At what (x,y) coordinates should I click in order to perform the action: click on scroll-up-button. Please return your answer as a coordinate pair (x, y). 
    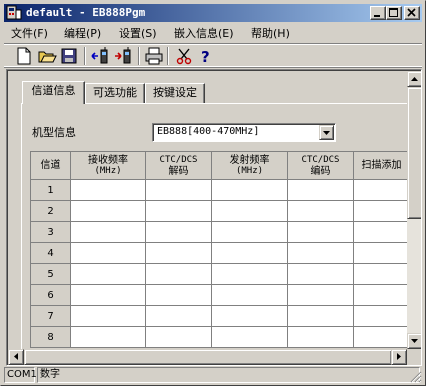
    Looking at the image, I should click on (414, 79).